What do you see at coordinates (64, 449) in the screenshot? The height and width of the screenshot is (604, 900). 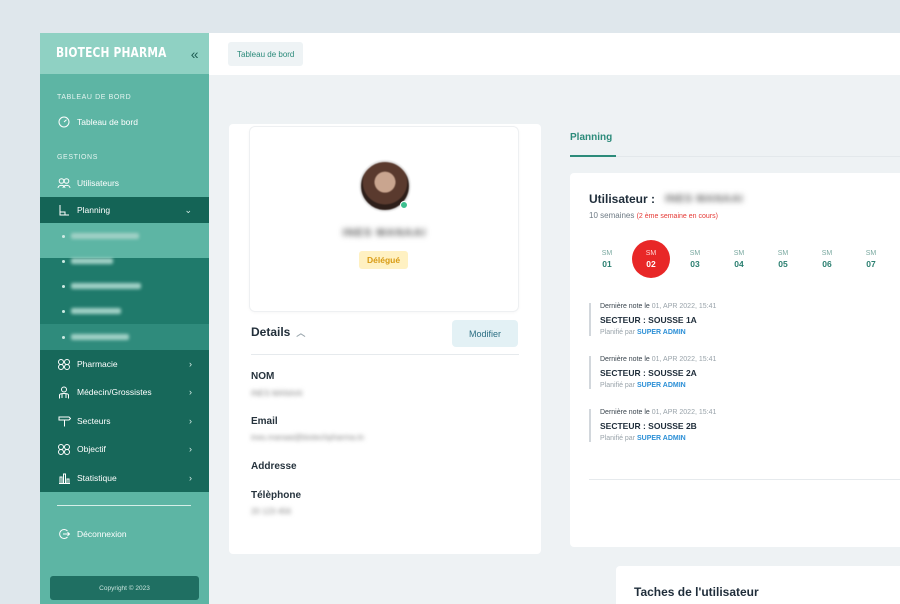 I see `objective-icon` at bounding box center [64, 449].